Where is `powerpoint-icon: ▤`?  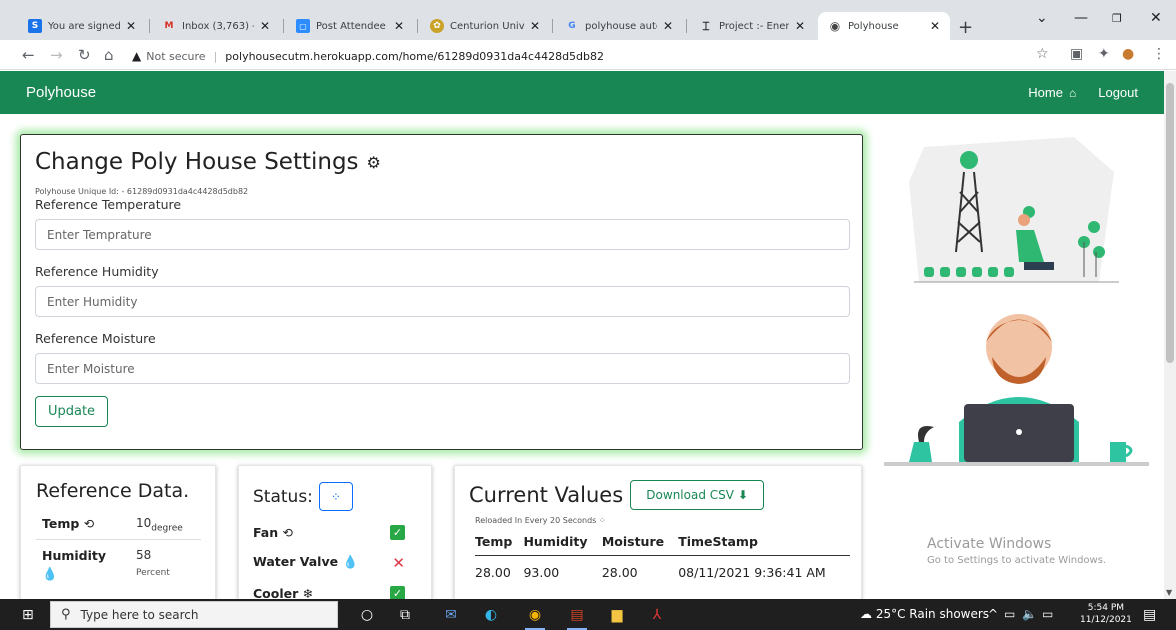 powerpoint-icon: ▤ is located at coordinates (577, 617).